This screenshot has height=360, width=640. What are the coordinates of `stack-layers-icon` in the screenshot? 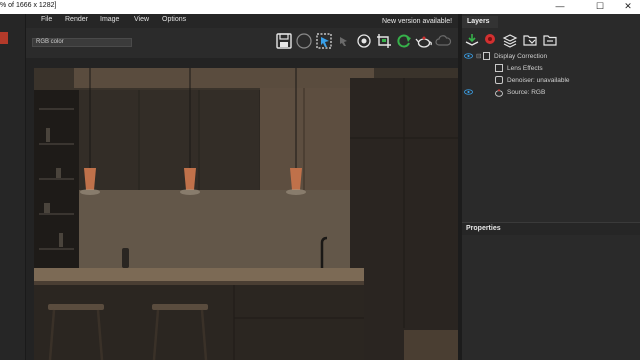 It's located at (510, 40).